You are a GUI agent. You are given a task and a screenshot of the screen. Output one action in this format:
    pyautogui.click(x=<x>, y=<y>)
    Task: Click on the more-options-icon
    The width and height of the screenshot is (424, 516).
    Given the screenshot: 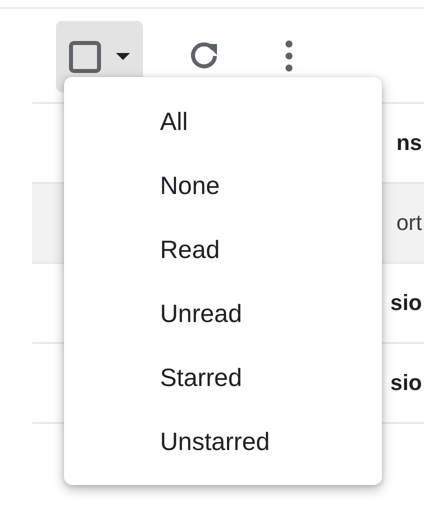 What is the action you would take?
    pyautogui.click(x=289, y=56)
    